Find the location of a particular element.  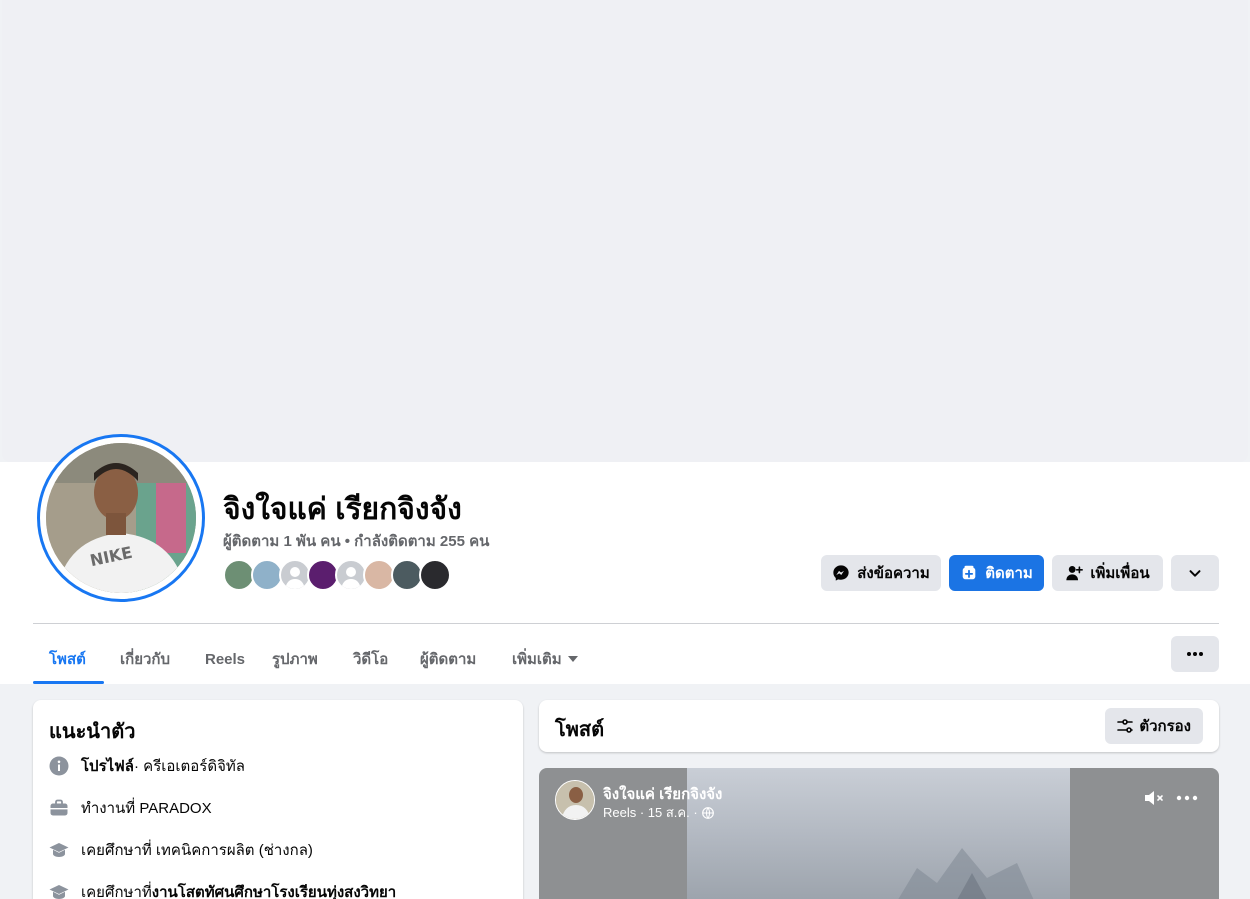

mute-icon is located at coordinates (1155, 798).